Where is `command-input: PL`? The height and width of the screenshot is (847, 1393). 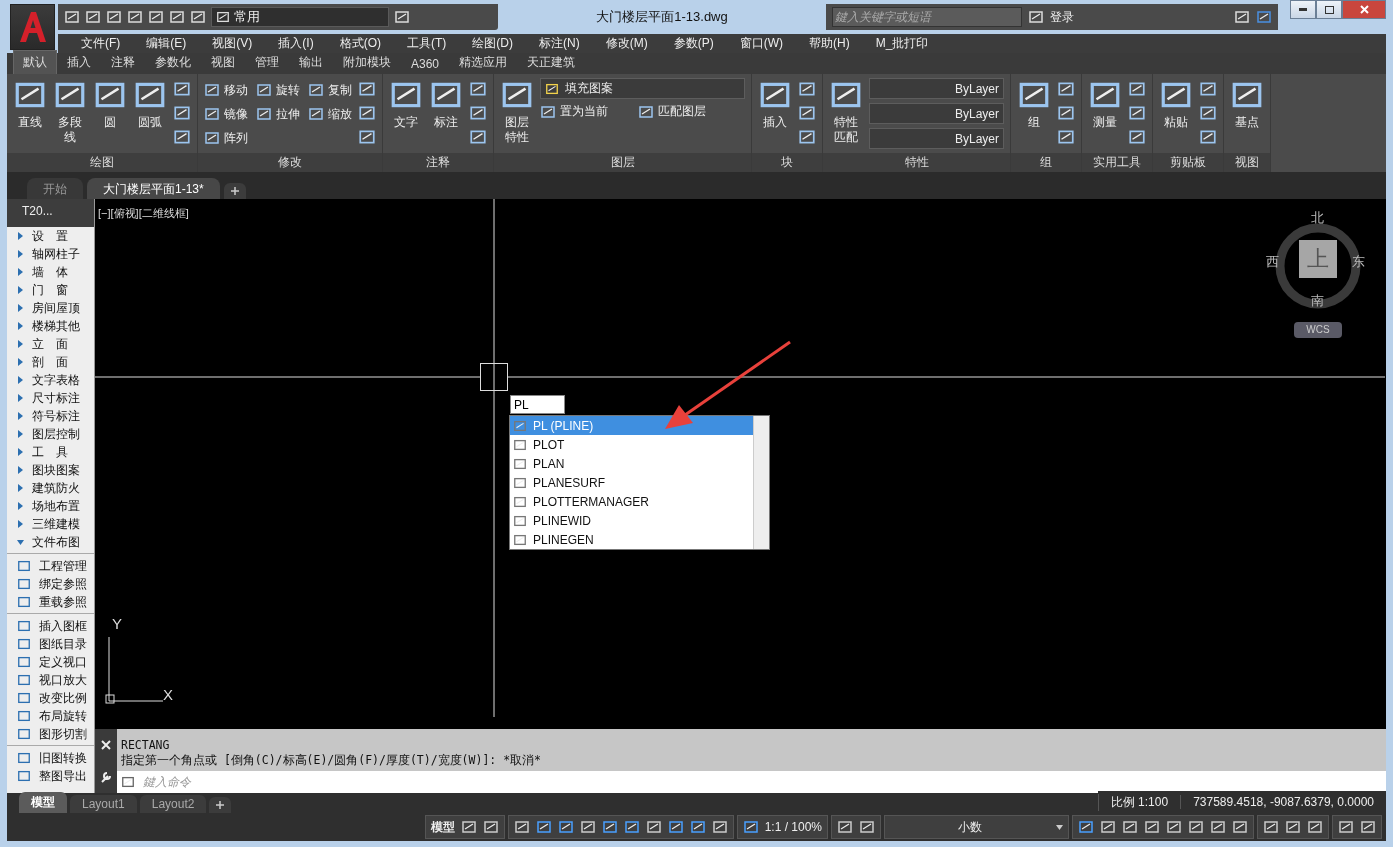
command-input: PL is located at coordinates (537, 404).